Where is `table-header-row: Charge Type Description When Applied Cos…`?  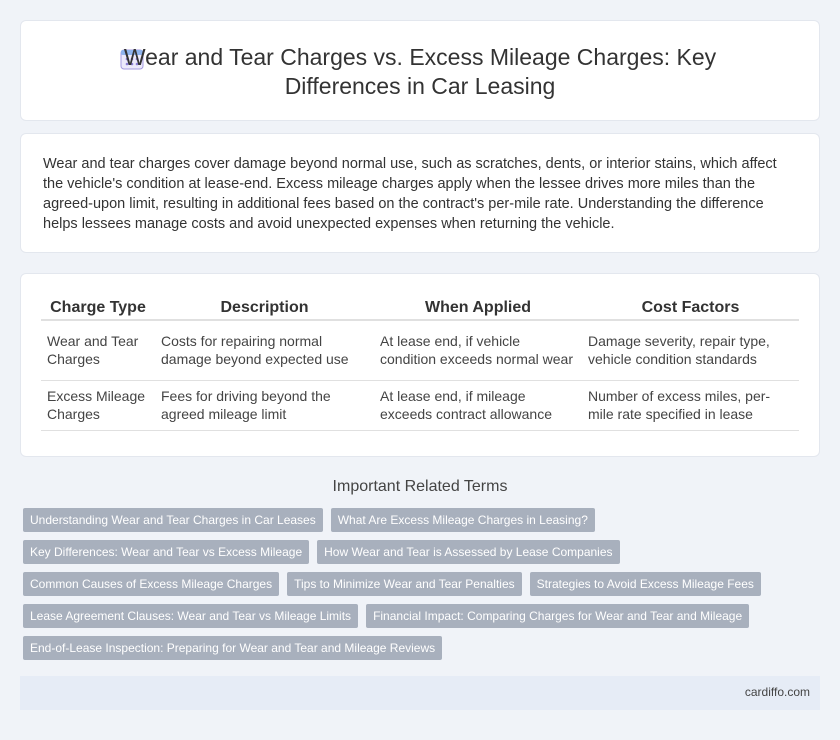
table-header-row: Charge Type Description When Applied Cos… is located at coordinates (420, 308).